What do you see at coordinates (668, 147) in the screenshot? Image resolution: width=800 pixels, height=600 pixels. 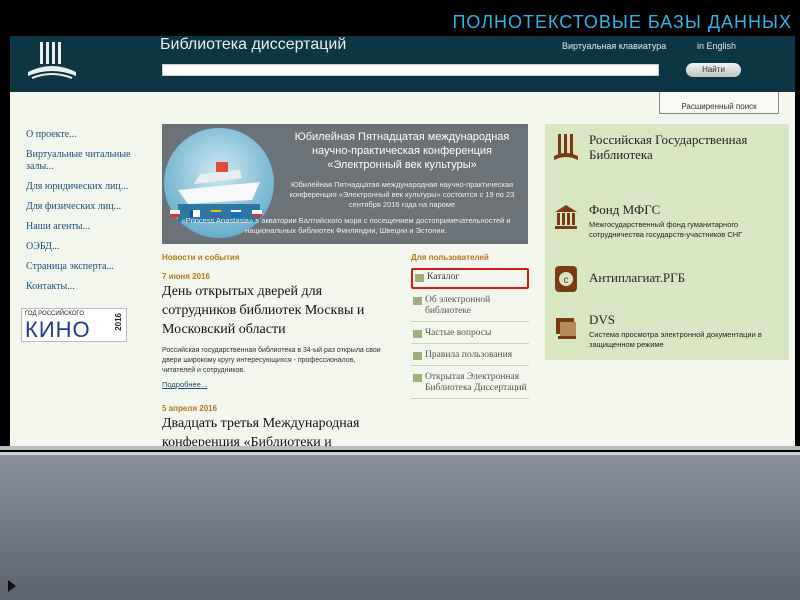 I see `partner-title: Российская Государственная Библиотека` at bounding box center [668, 147].